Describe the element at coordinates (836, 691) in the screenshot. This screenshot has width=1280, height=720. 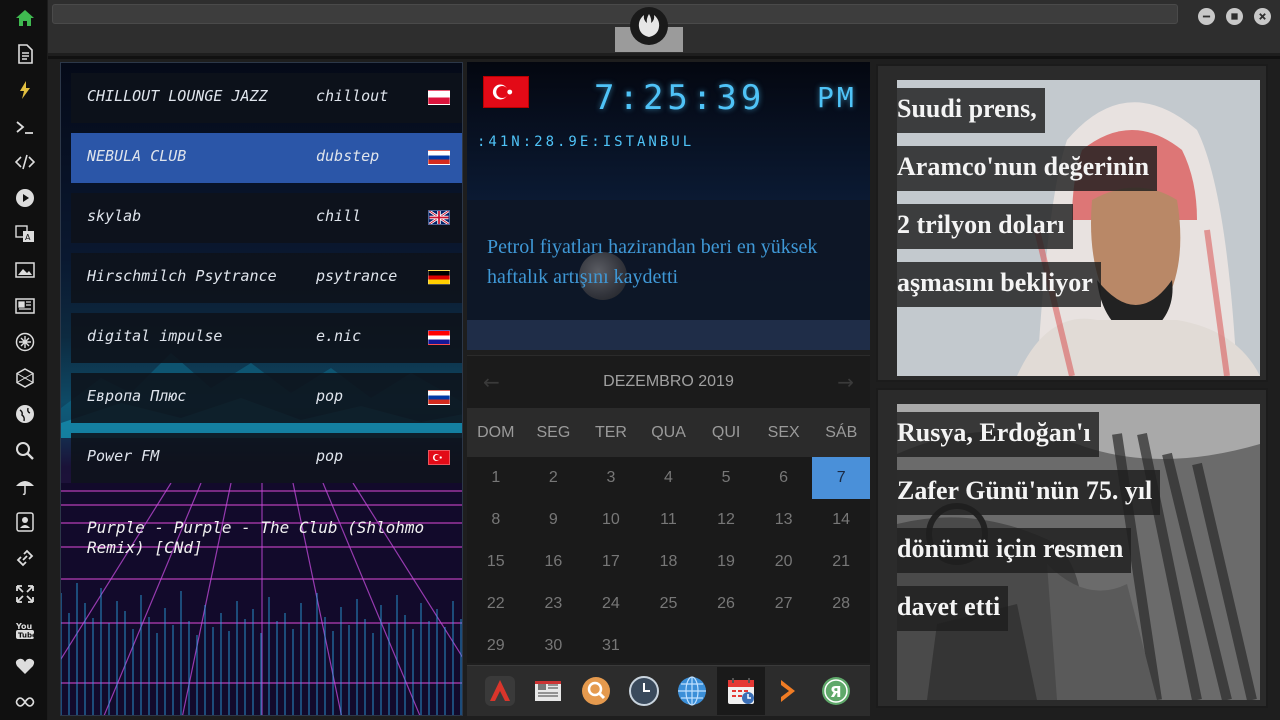
I see `yandex-icon: Я` at that location.